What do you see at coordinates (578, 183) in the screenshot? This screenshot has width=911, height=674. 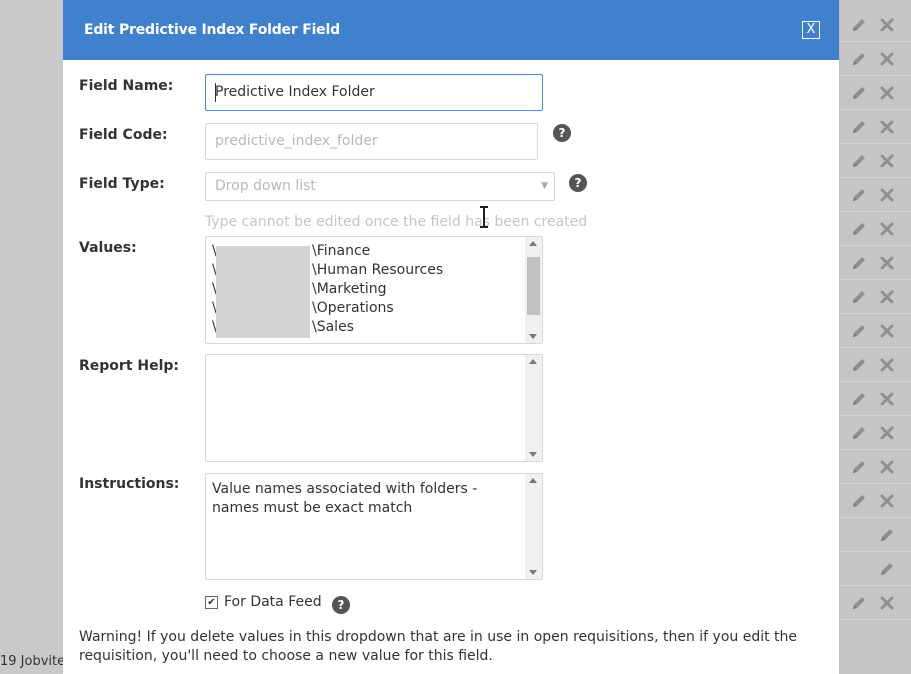 I see `field-type-help-icon: ?` at bounding box center [578, 183].